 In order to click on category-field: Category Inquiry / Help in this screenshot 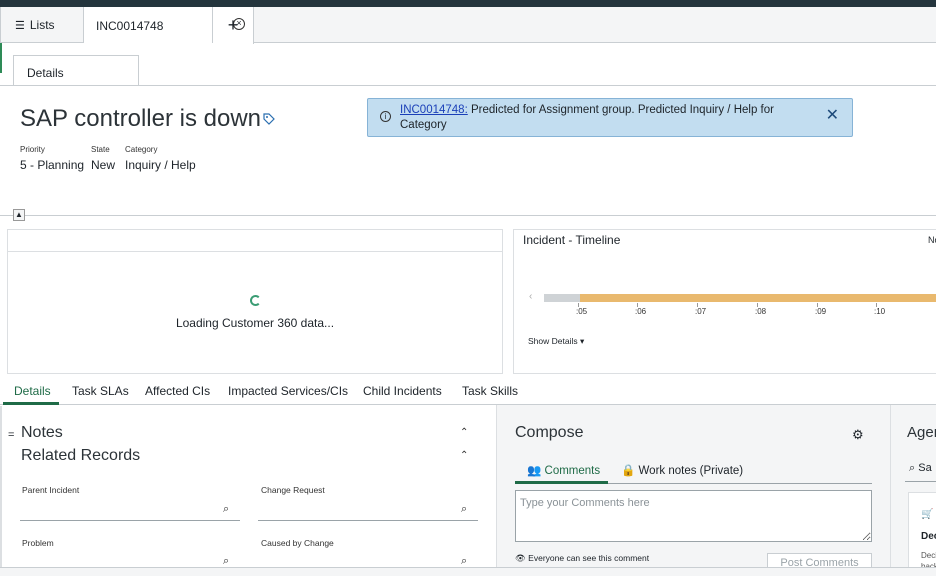, I will do `click(160, 158)`.